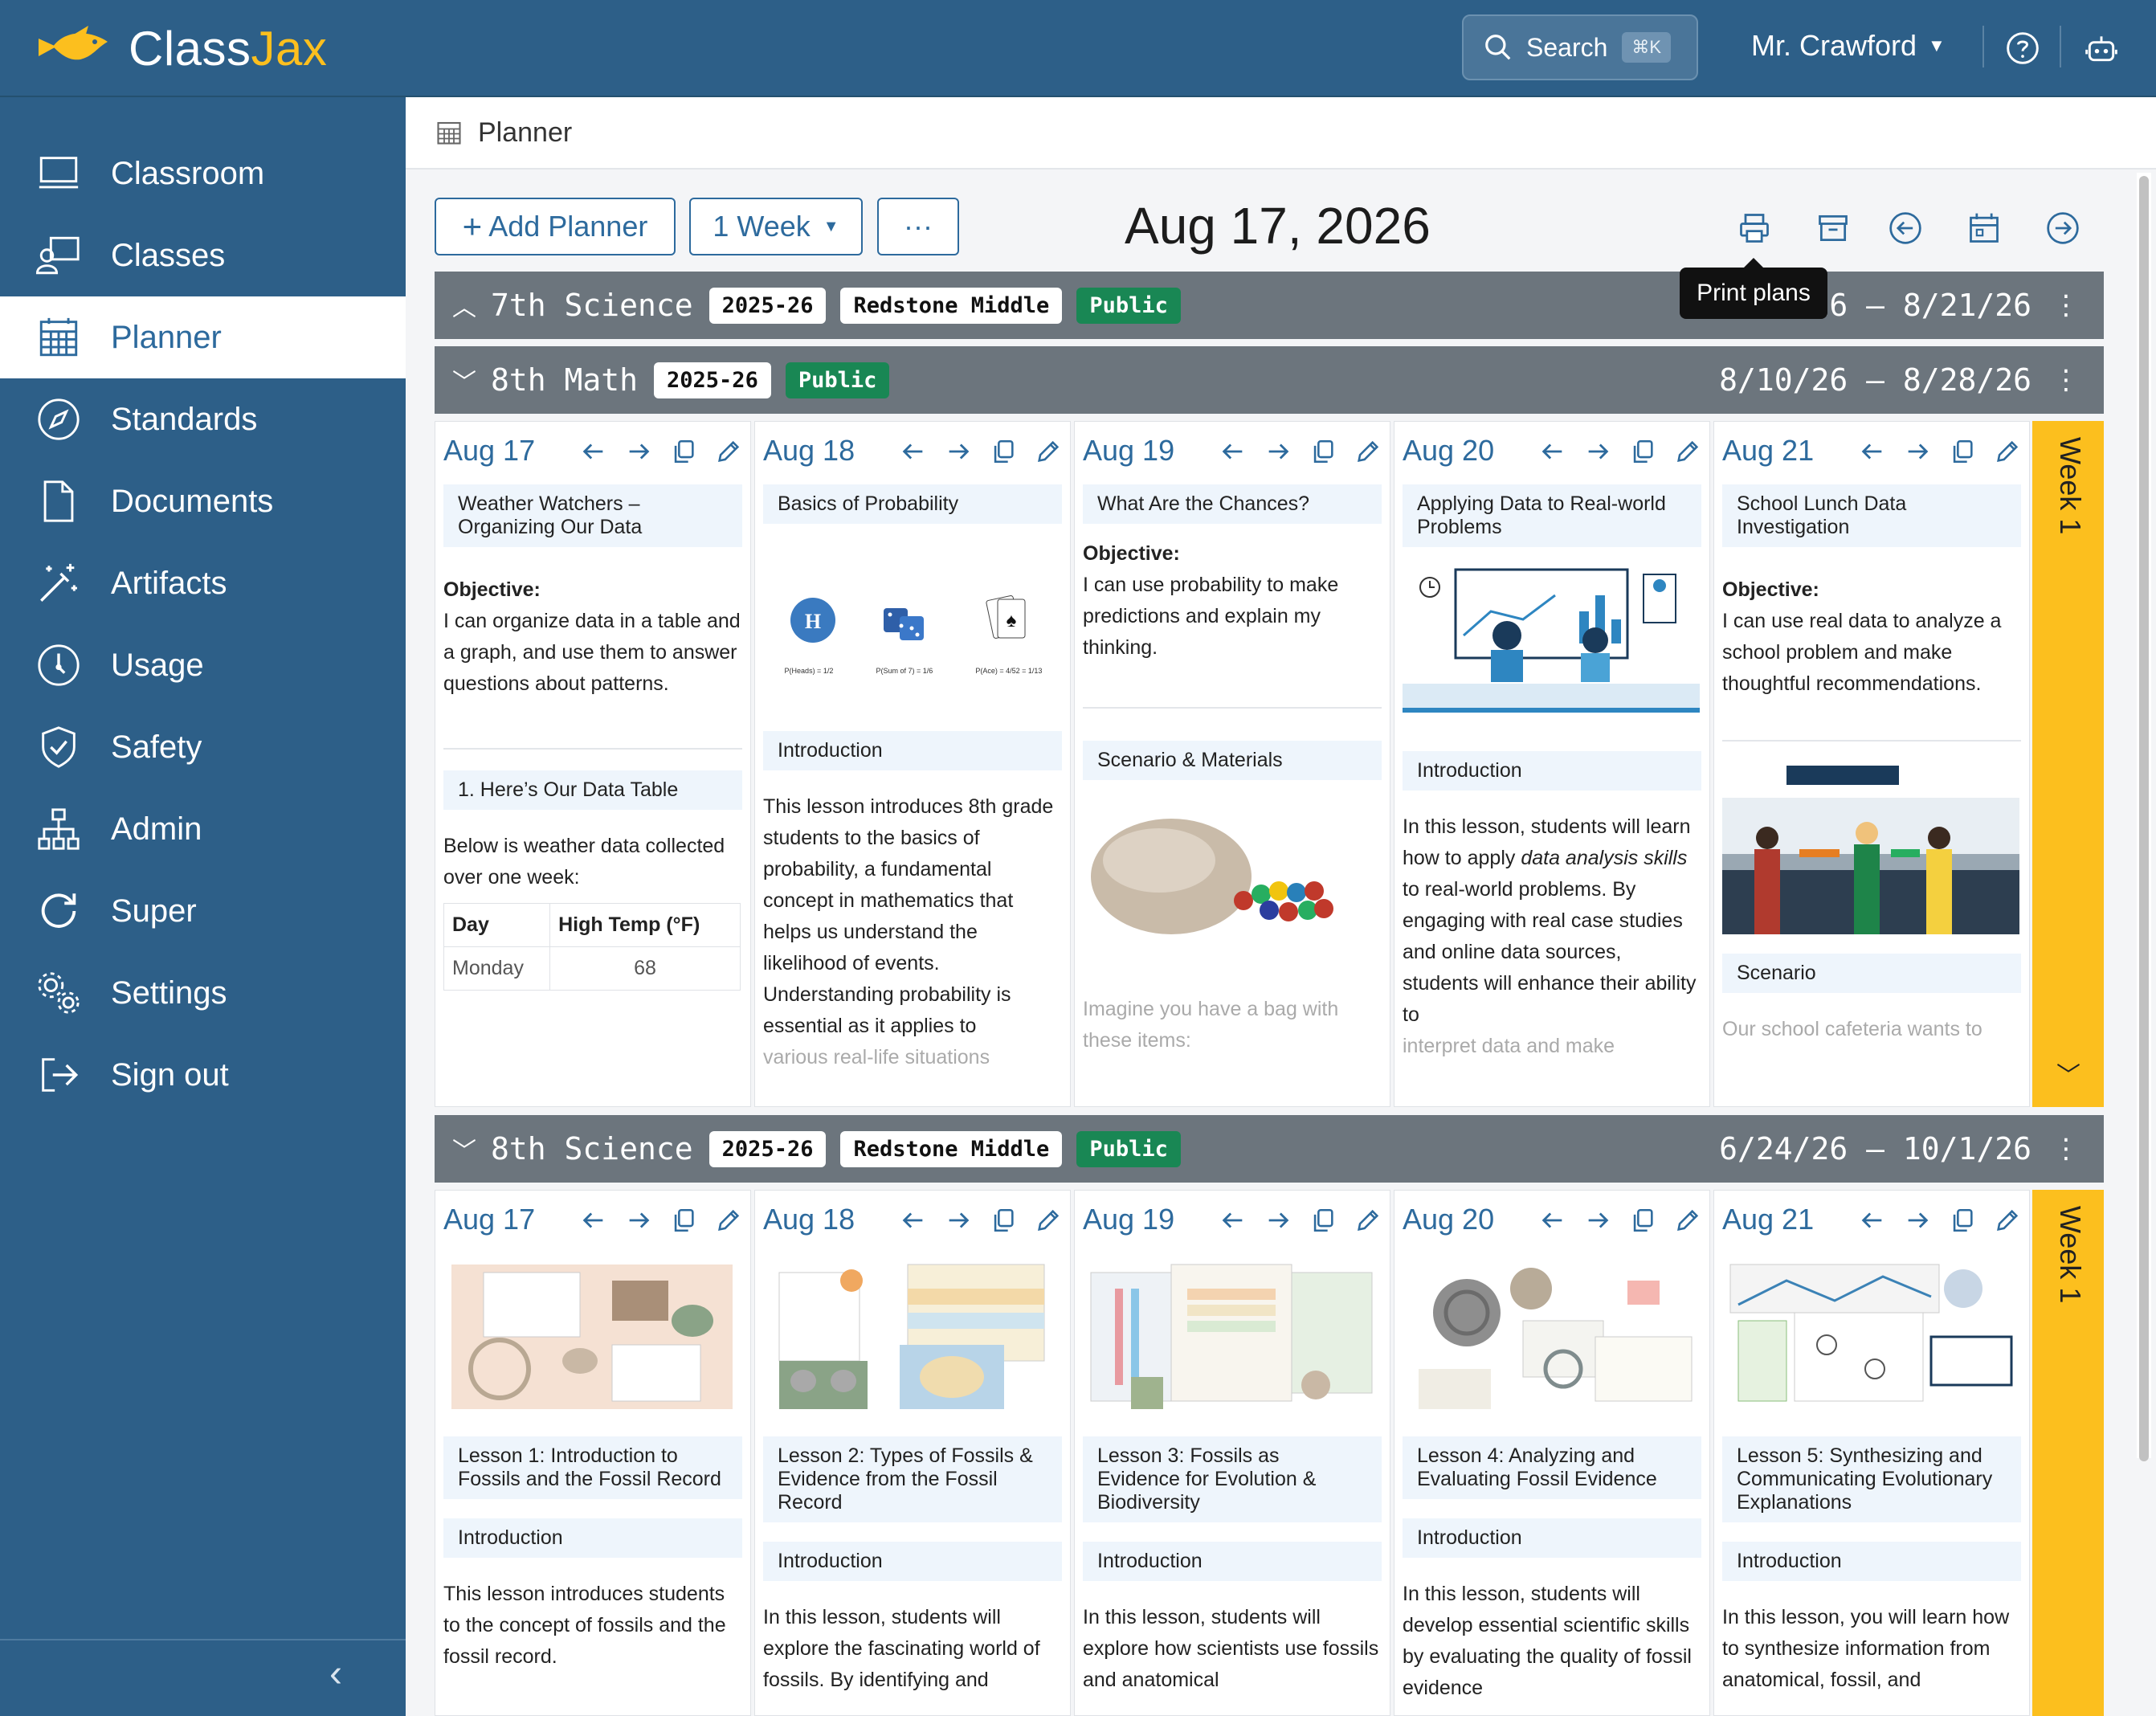 The image size is (2156, 1716). I want to click on sidebar-item-classroom: Classroom, so click(203, 173).